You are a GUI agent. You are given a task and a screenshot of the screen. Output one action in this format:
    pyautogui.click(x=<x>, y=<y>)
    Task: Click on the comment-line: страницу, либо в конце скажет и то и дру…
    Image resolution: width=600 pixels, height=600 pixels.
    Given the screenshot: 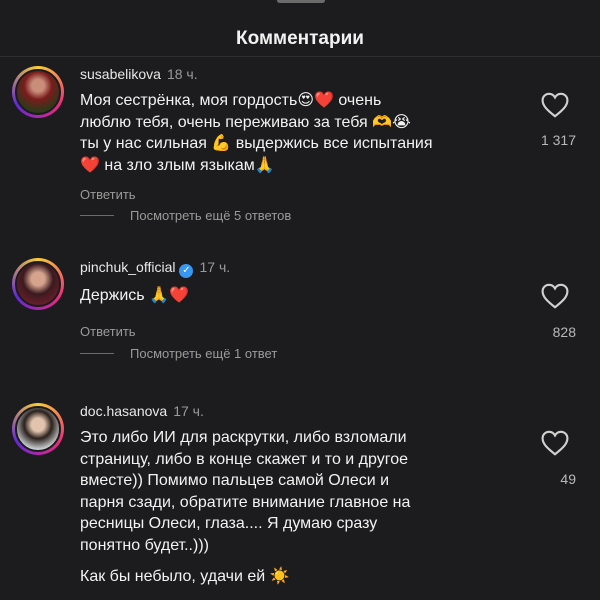 What is the action you would take?
    pyautogui.click(x=244, y=459)
    